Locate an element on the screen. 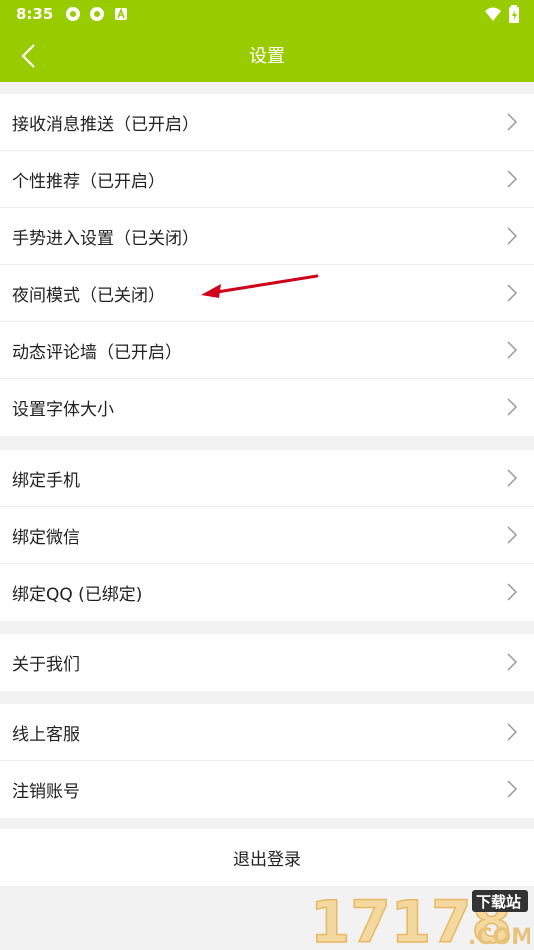 Image resolution: width=534 pixels, height=950 pixels. status-bar: 8:35 is located at coordinates (267, 14).